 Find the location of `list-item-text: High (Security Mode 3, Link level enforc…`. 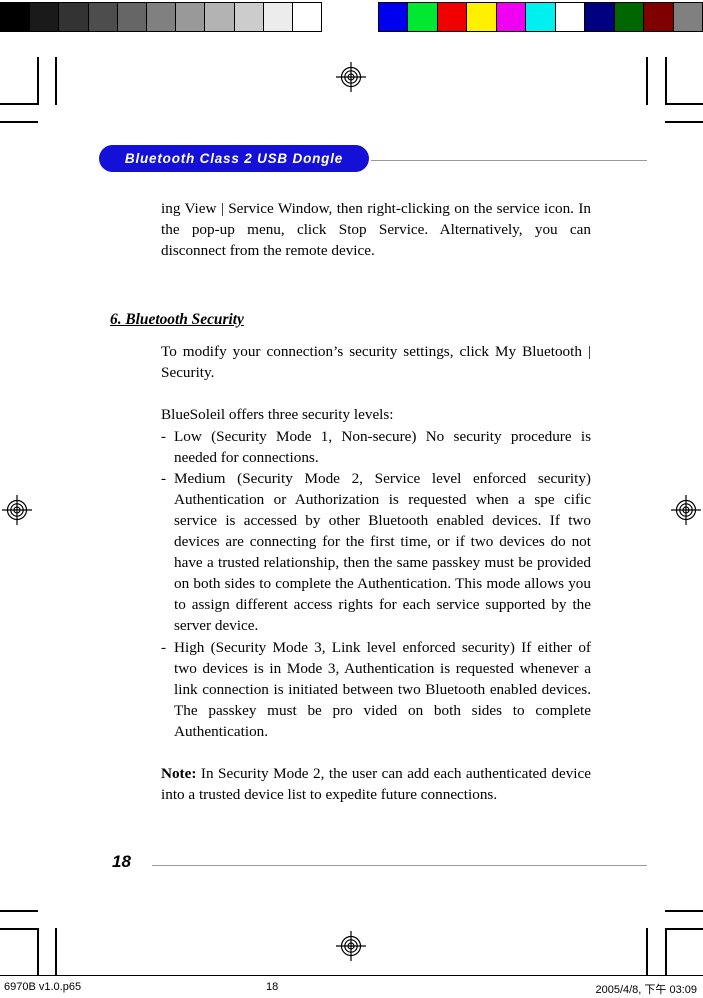

list-item-text: High (Security Mode 3, Link level enforc… is located at coordinates (382, 689).